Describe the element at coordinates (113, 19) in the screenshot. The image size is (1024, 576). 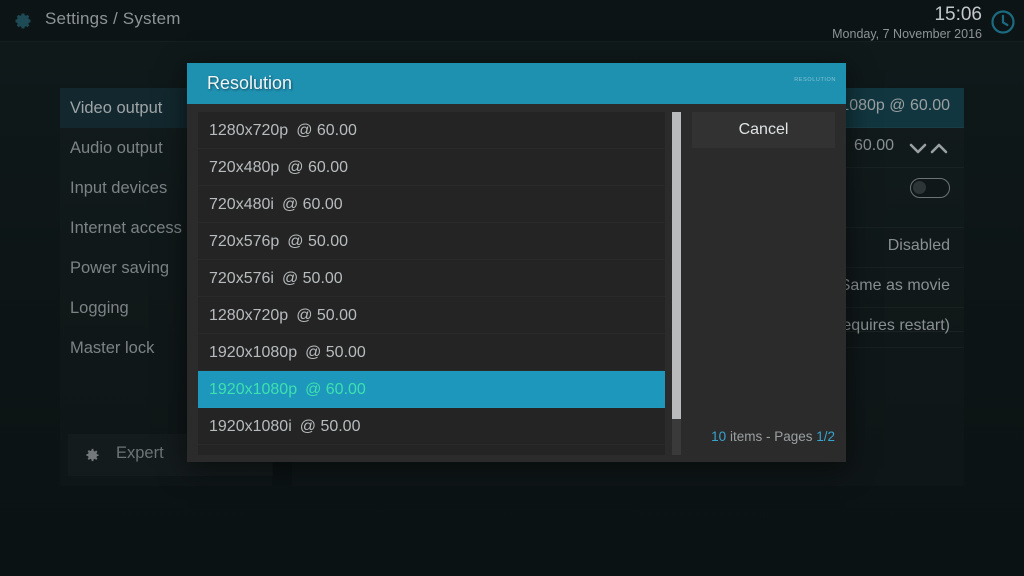
I see `breadcrumb: Settings / System` at that location.